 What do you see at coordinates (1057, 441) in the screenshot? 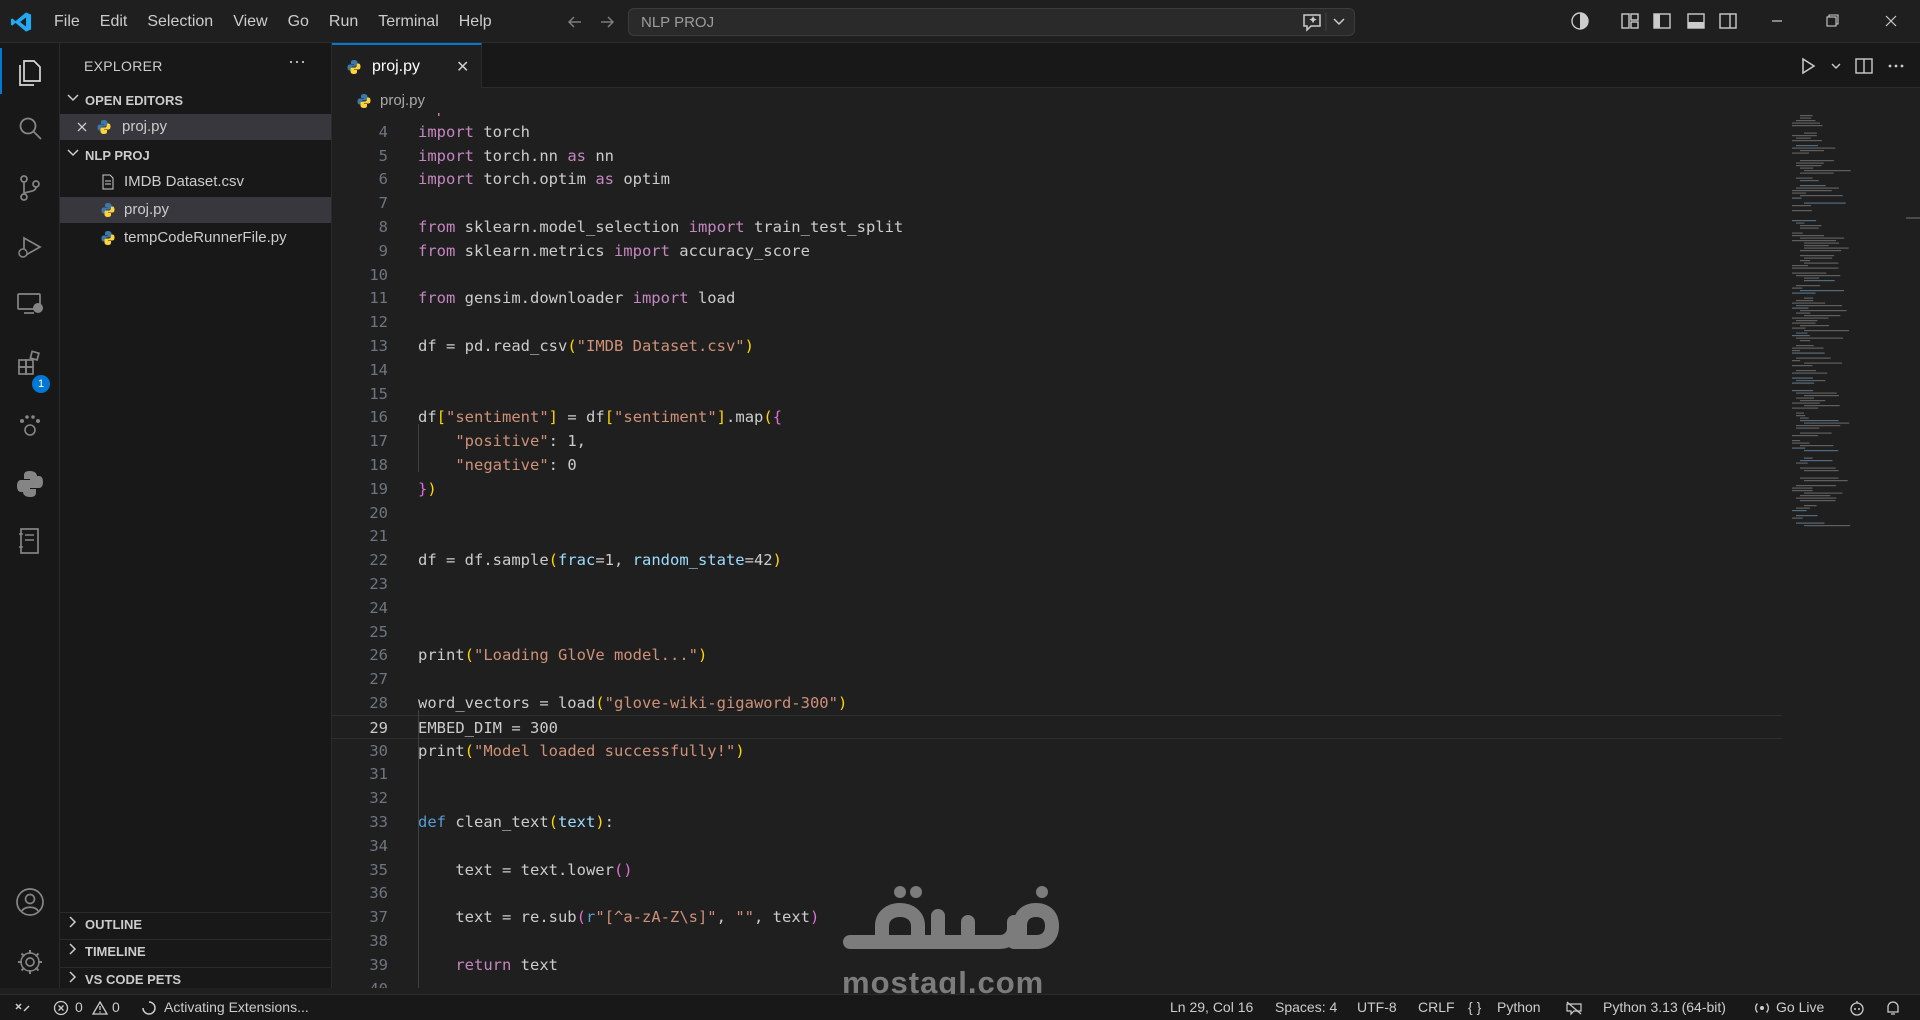
I see `code-line: 17 "positive": 1,` at bounding box center [1057, 441].